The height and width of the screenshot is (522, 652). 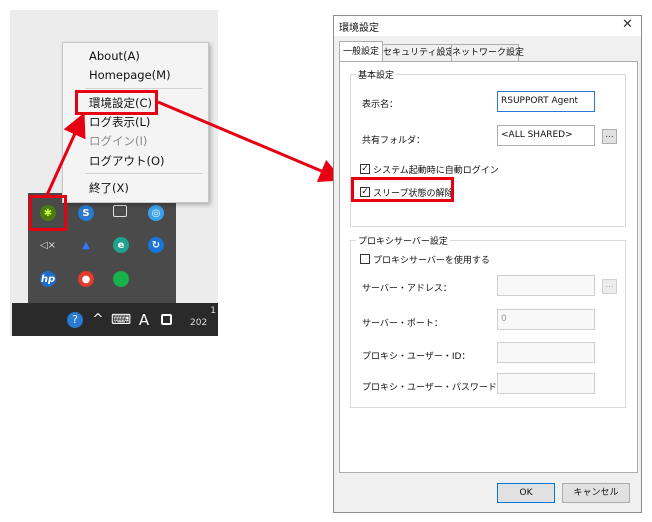 What do you see at coordinates (365, 169) in the screenshot?
I see `auto-login-checkbox: ✓` at bounding box center [365, 169].